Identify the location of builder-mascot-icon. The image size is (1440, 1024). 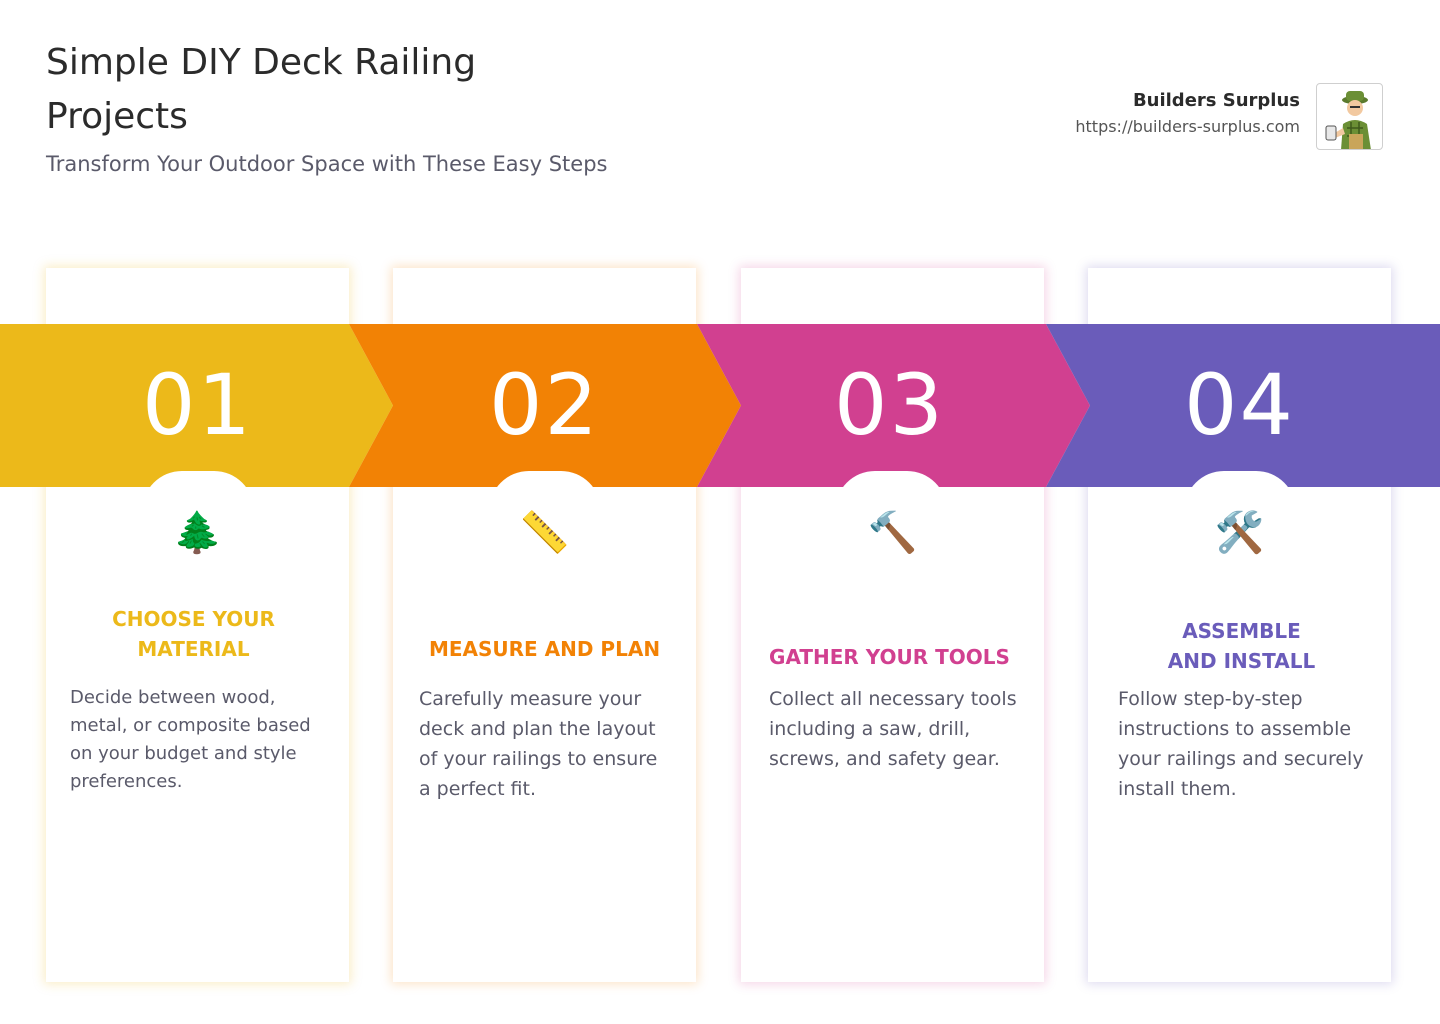
(1349, 116).